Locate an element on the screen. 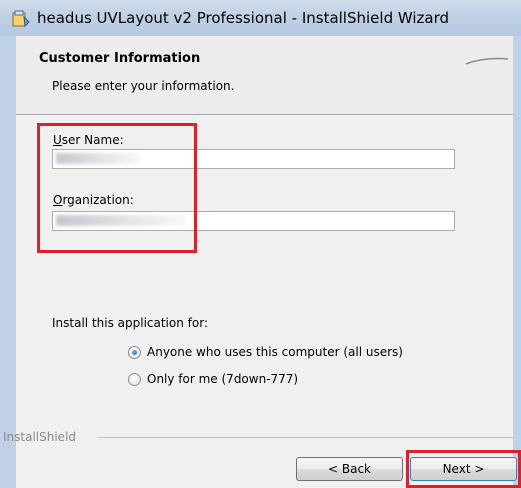 The height and width of the screenshot is (488, 521). installshield-logo-icon is located at coordinates (487, 61).